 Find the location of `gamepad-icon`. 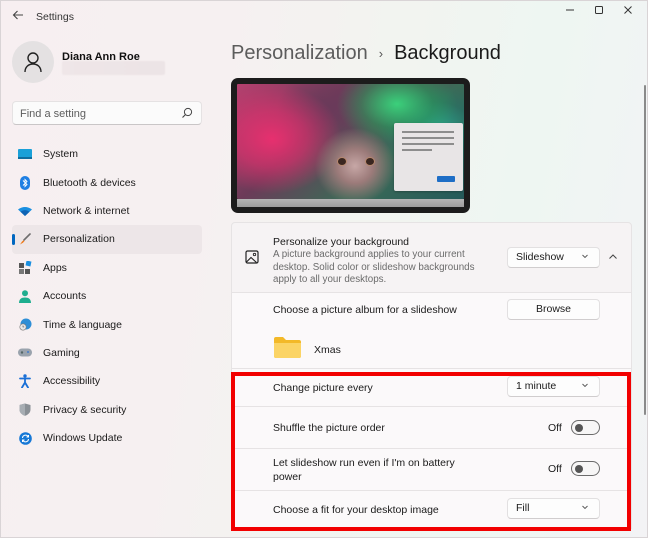

gamepad-icon is located at coordinates (25, 353).